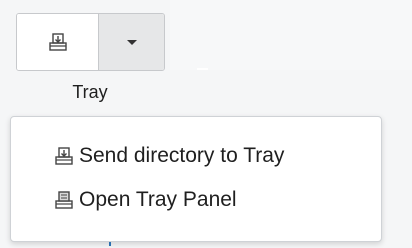 The height and width of the screenshot is (248, 412). What do you see at coordinates (110, 244) in the screenshot?
I see `partial-element` at bounding box center [110, 244].